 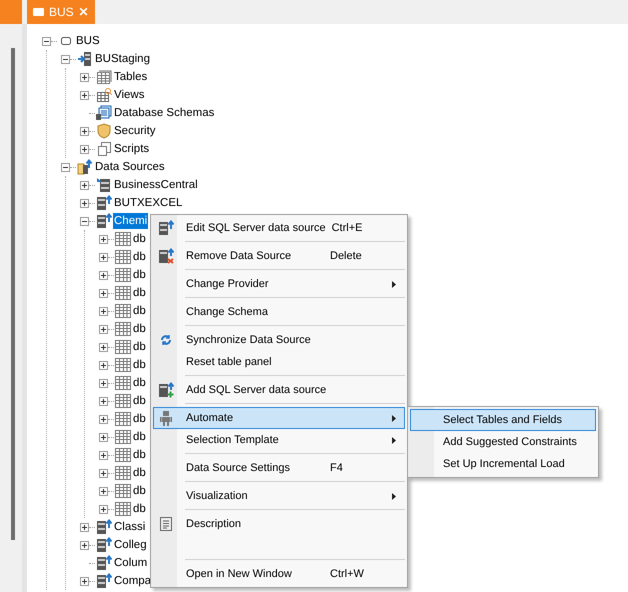 What do you see at coordinates (131, 149) in the screenshot?
I see `tree-item: Scripts` at bounding box center [131, 149].